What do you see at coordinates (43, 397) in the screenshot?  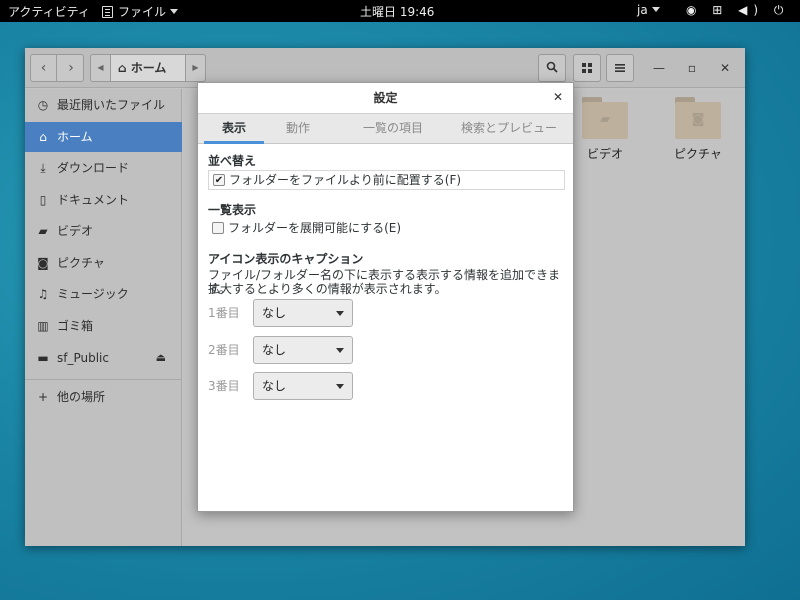 I see `plus-icon: +` at bounding box center [43, 397].